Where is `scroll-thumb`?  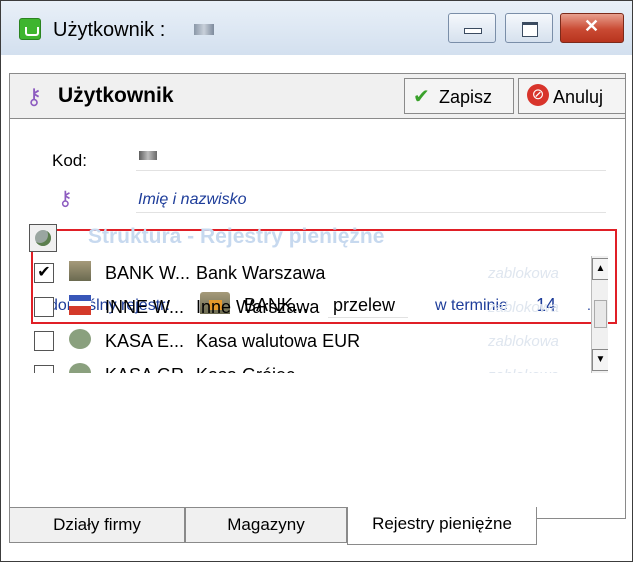
scroll-thumb is located at coordinates (600, 314).